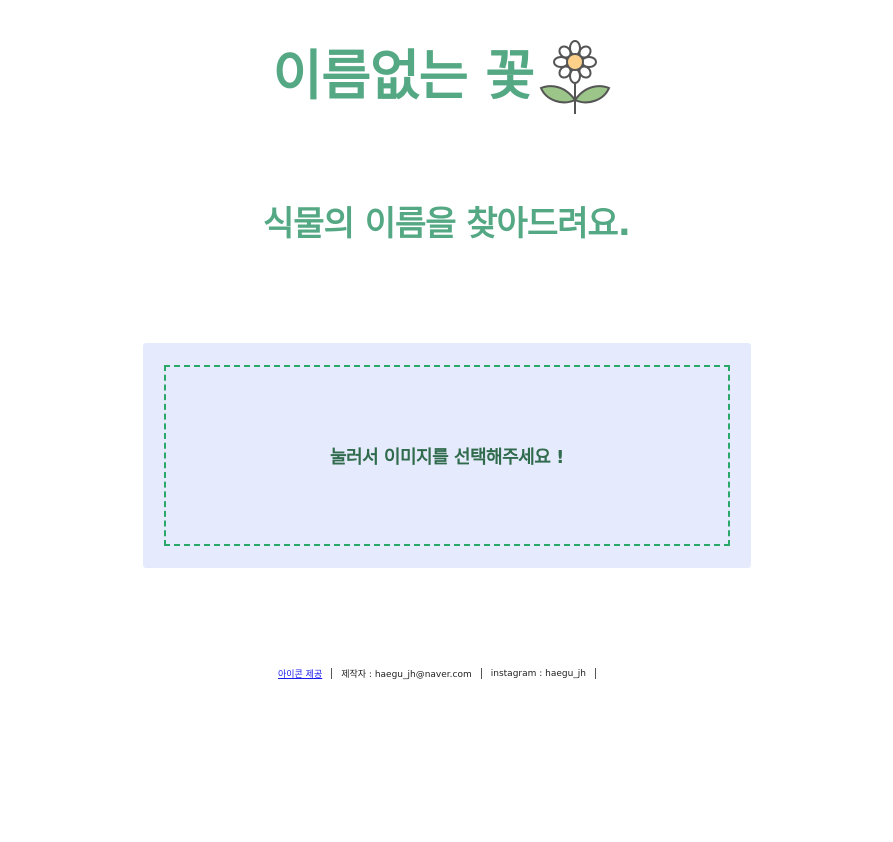 The width and height of the screenshot is (893, 842). Describe the element at coordinates (447, 224) in the screenshot. I see `page-subtitle: 식물의 이름을 찾아드려요.` at that location.